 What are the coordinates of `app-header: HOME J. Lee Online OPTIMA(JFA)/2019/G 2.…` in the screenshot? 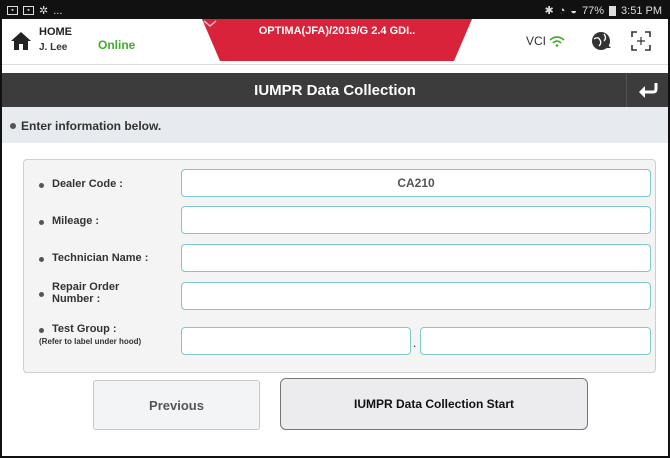 It's located at (335, 42).